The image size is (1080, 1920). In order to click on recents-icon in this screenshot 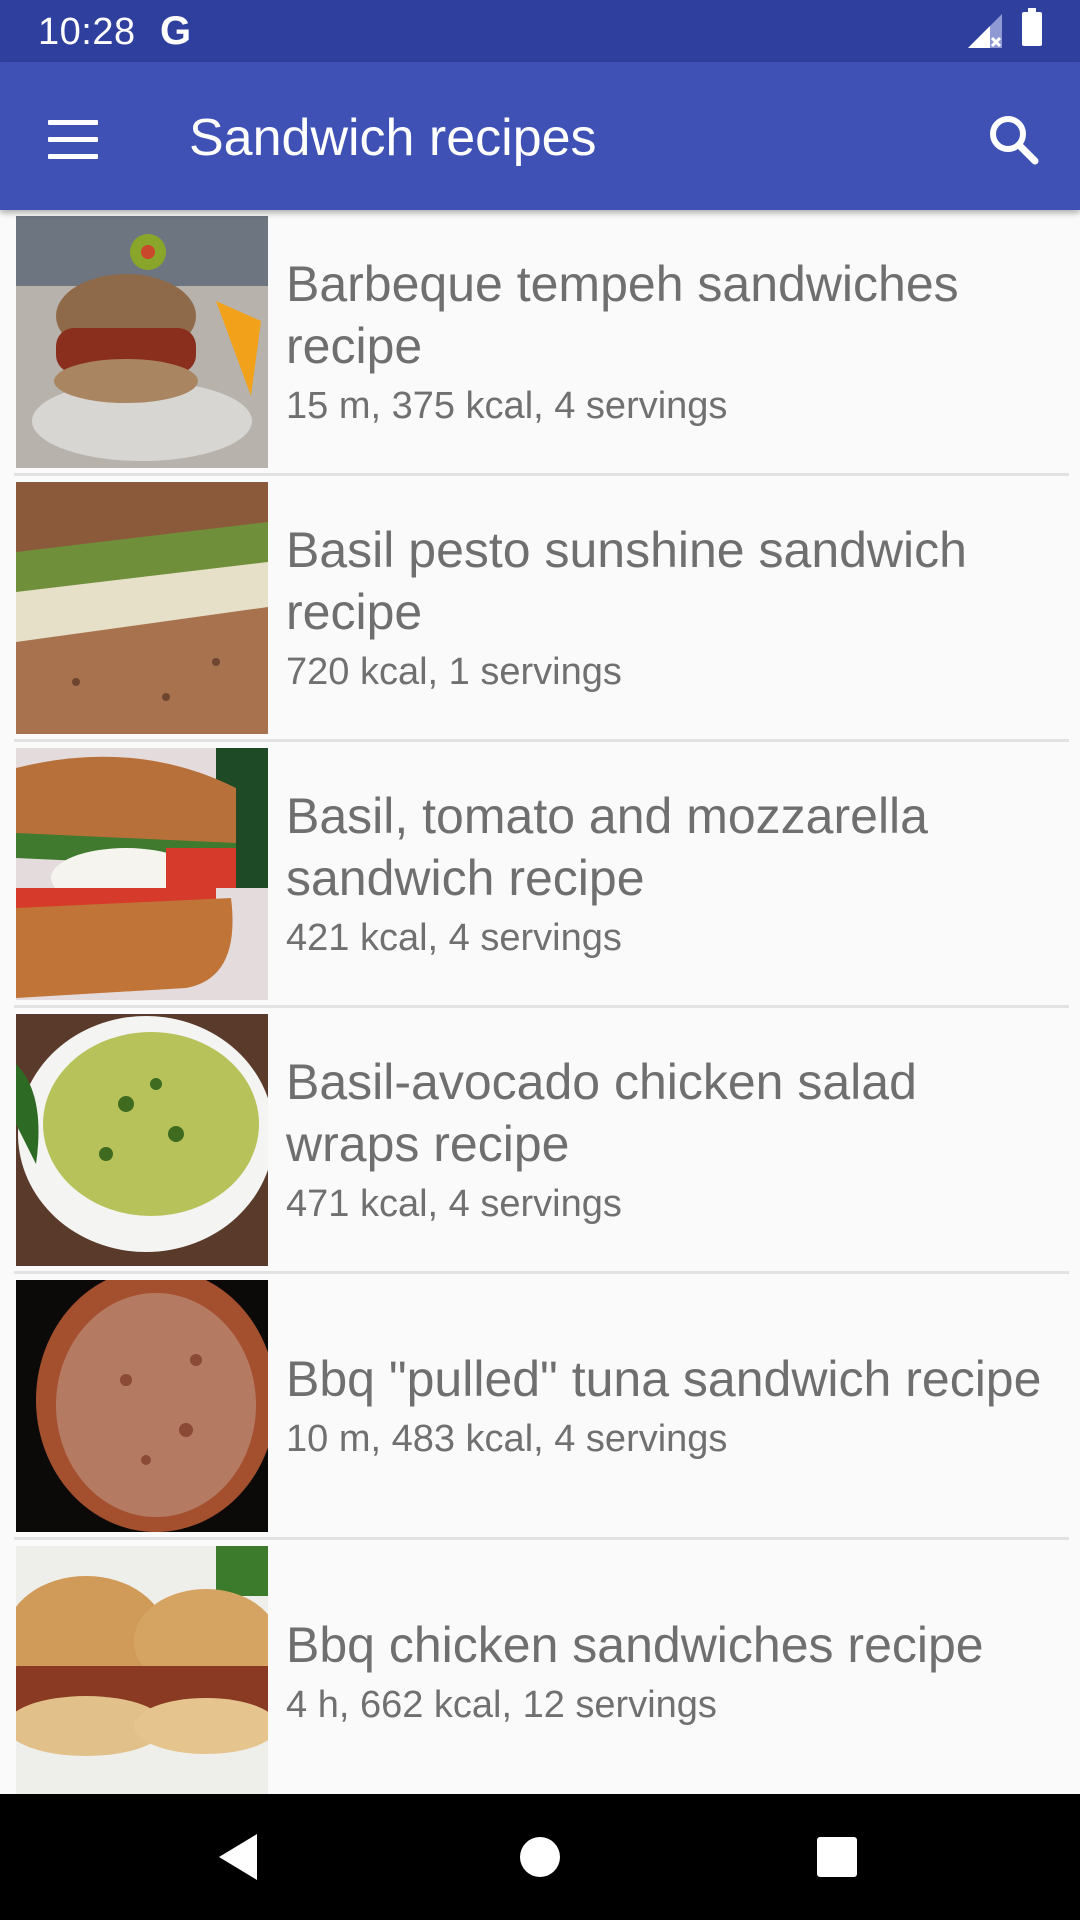, I will do `click(837, 1857)`.